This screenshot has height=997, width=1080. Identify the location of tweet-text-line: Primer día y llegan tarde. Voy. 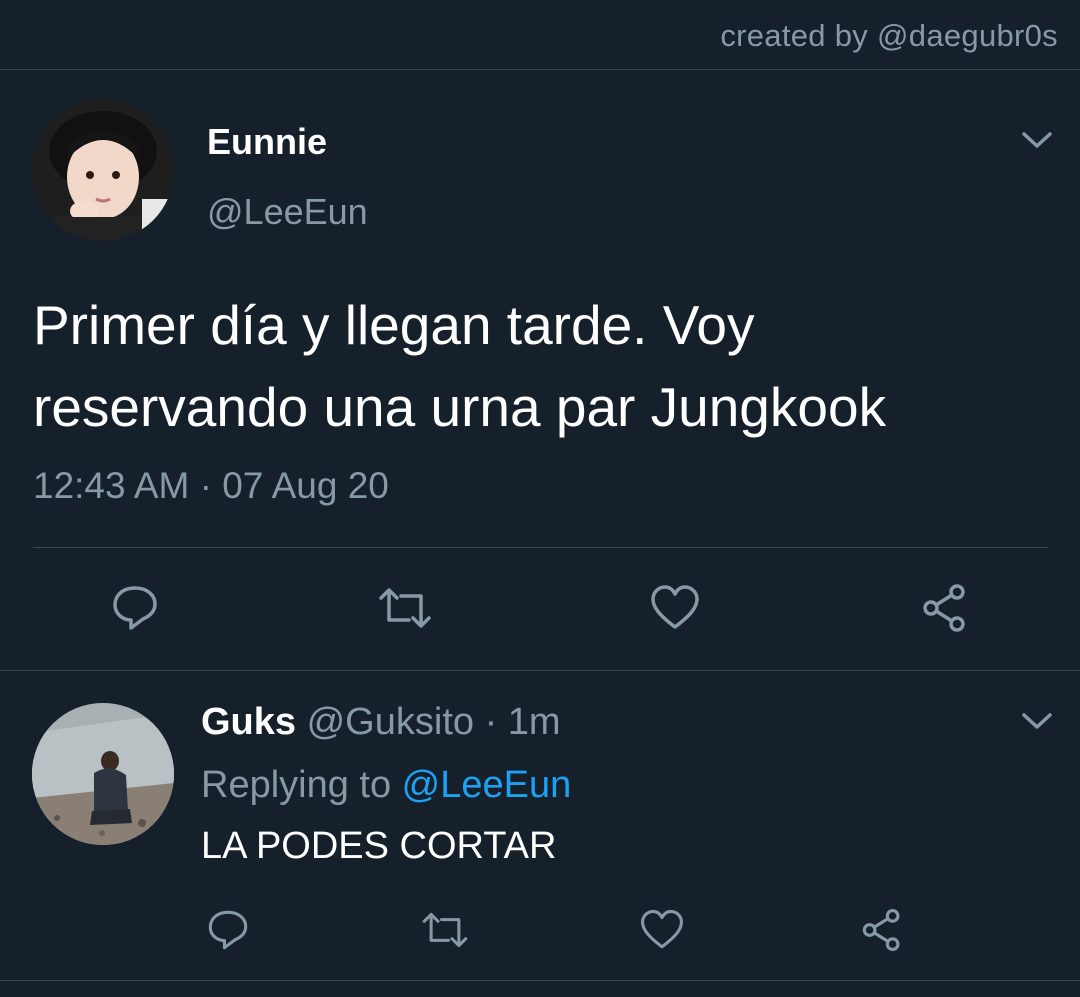
(394, 325).